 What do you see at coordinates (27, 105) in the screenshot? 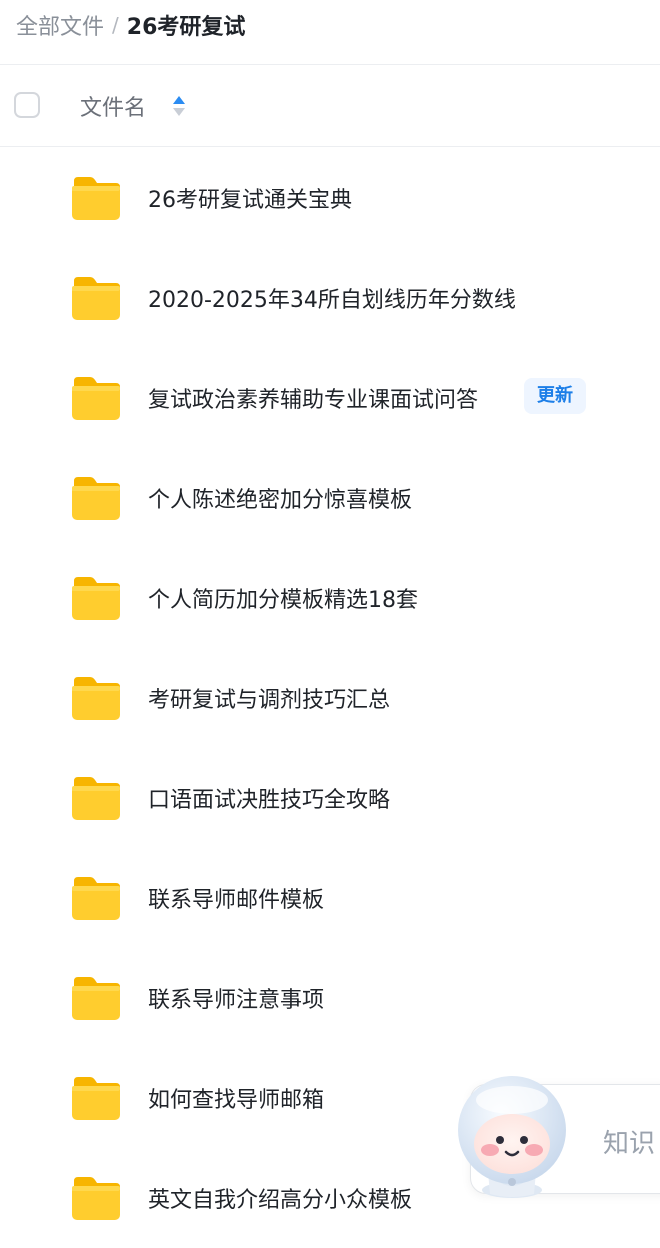
I see `select-all-checkbox` at bounding box center [27, 105].